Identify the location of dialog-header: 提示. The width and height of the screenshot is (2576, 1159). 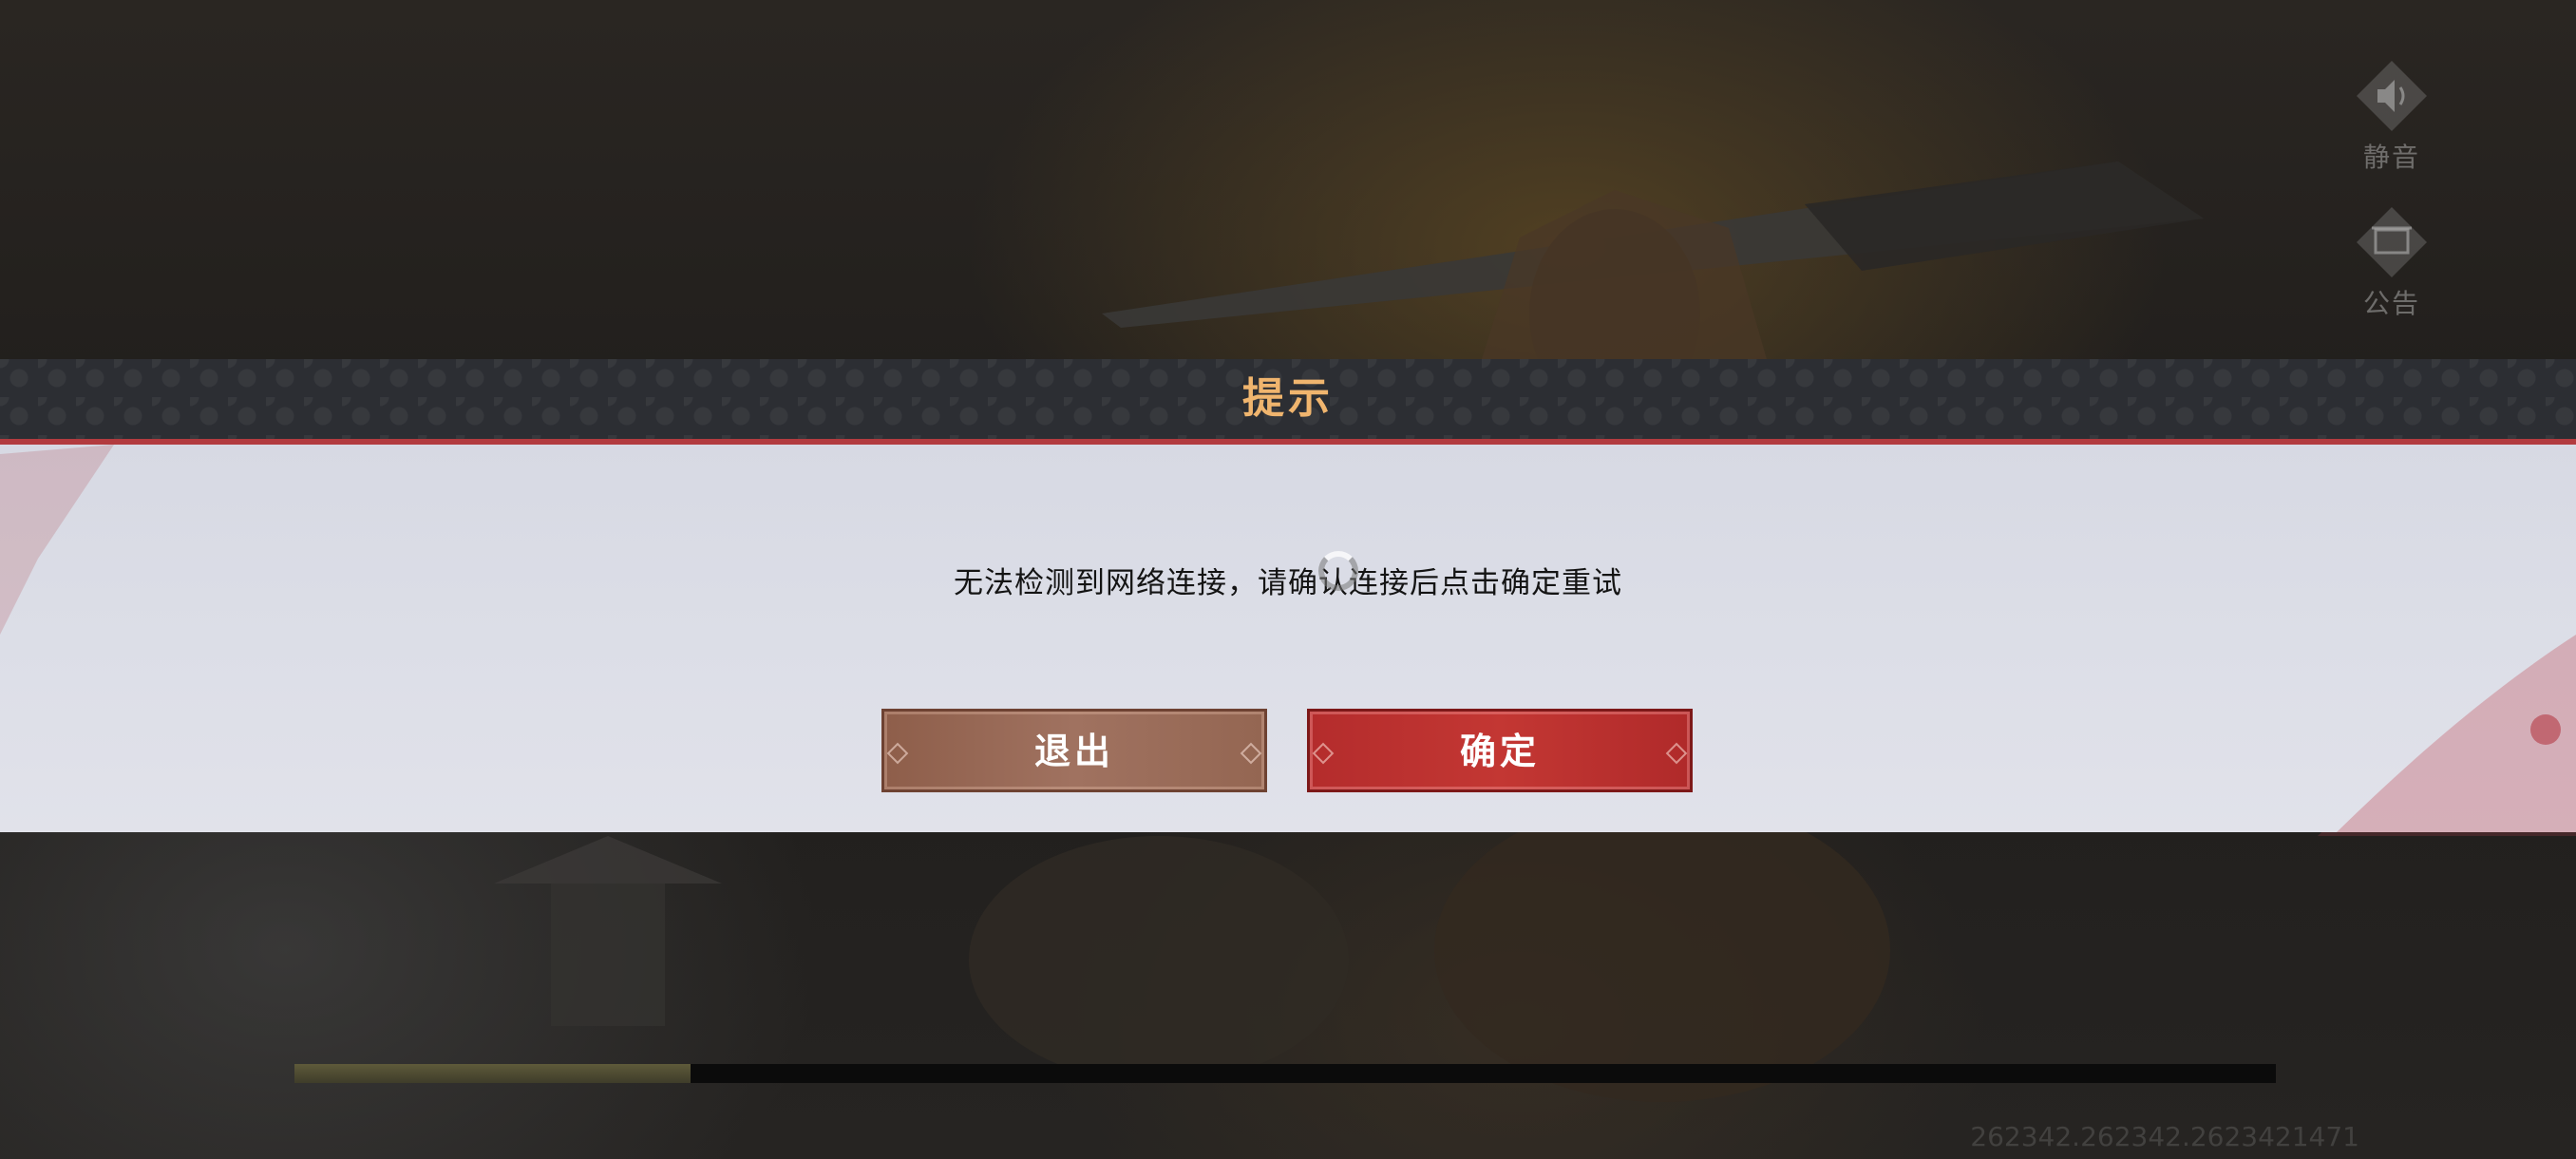
(1288, 402).